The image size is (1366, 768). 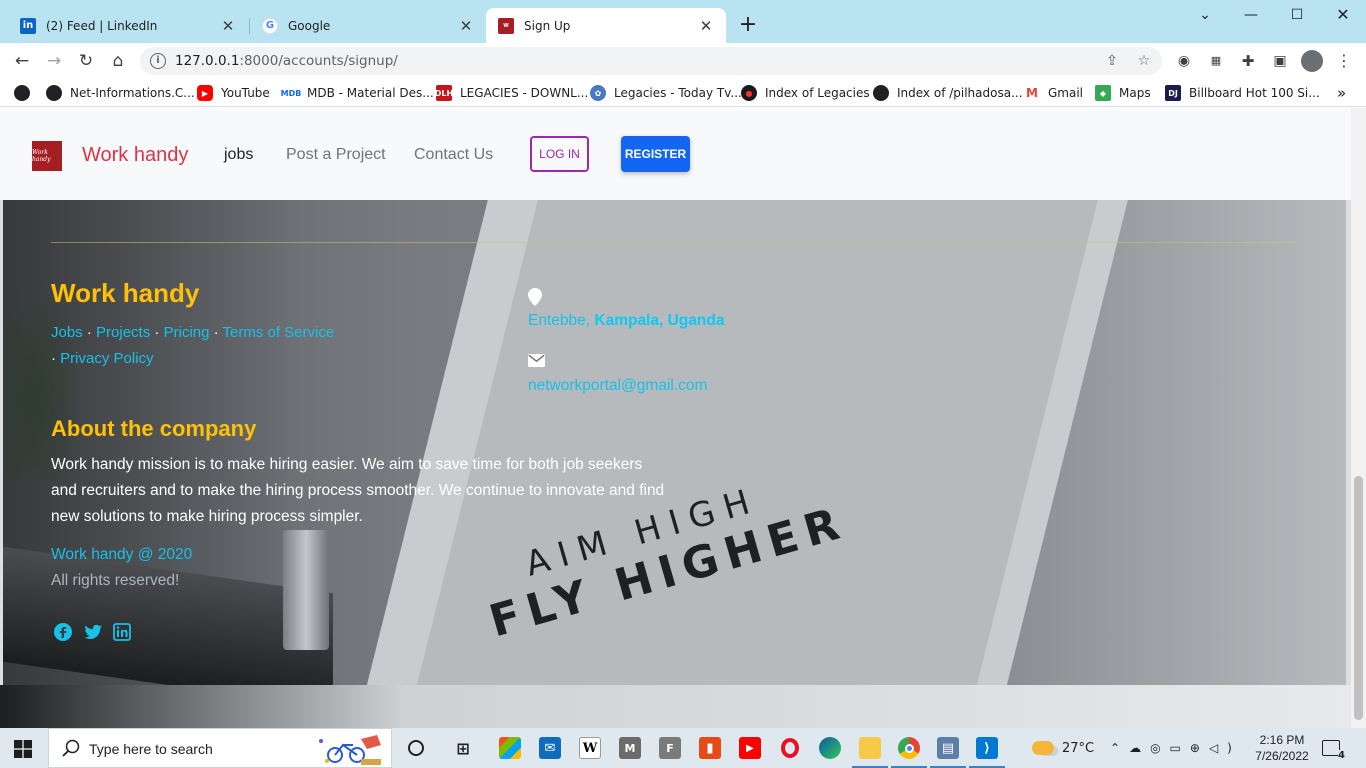 What do you see at coordinates (1248, 61) in the screenshot?
I see `extensions-puzzle-icon: ✚` at bounding box center [1248, 61].